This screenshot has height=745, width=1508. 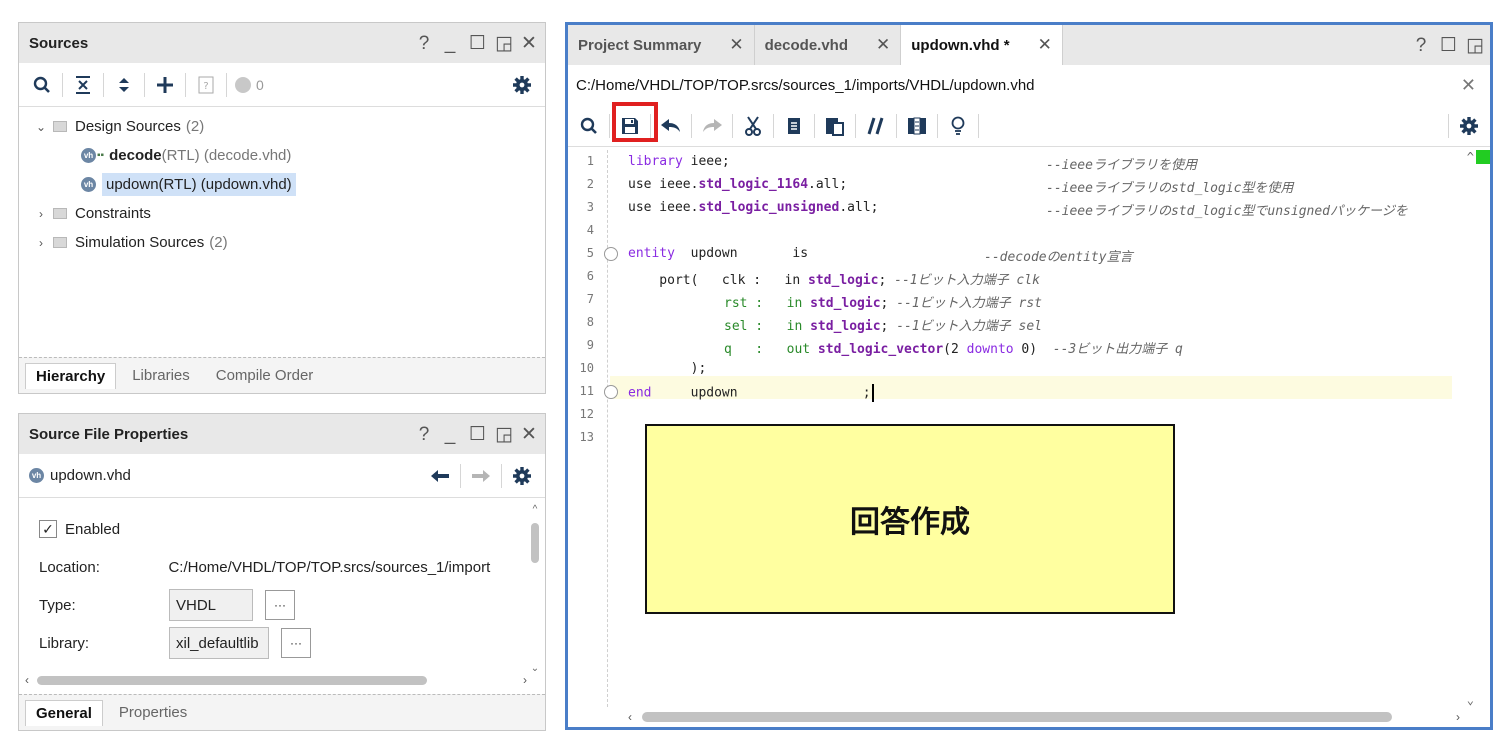 I want to click on location-label: Location:, so click(x=69, y=567).